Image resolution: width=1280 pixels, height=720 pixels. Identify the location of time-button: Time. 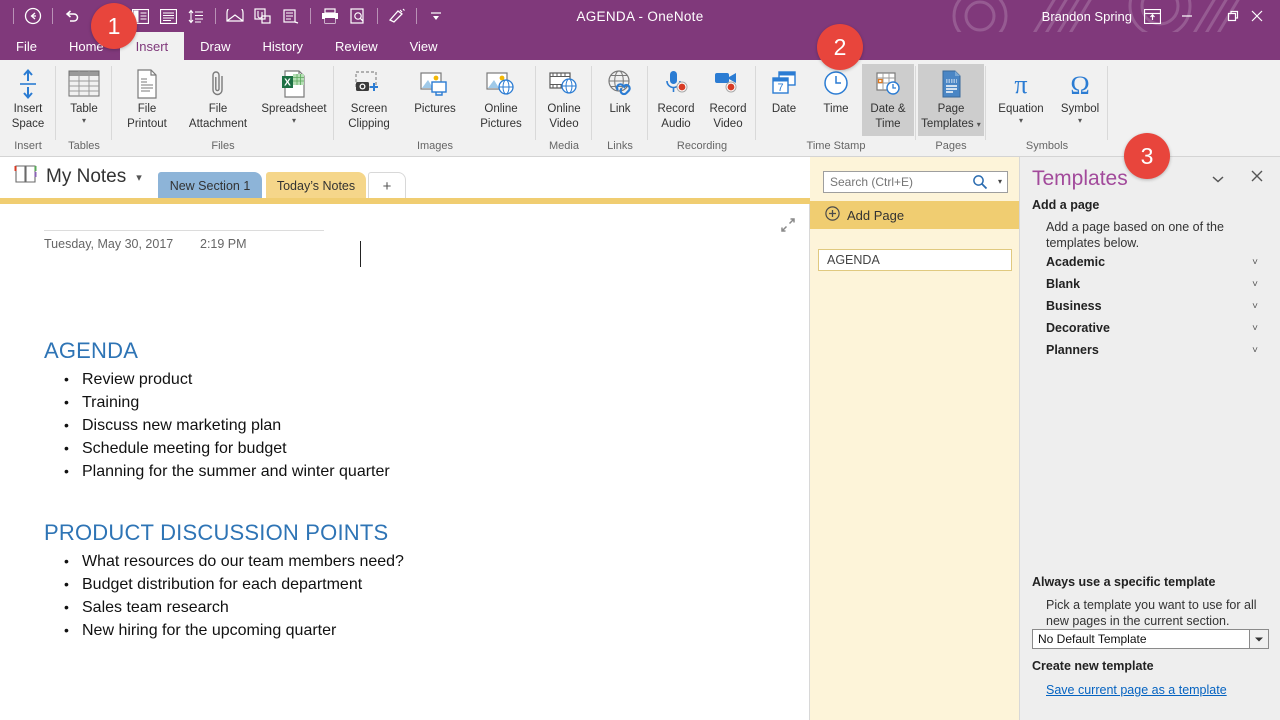
(836, 100).